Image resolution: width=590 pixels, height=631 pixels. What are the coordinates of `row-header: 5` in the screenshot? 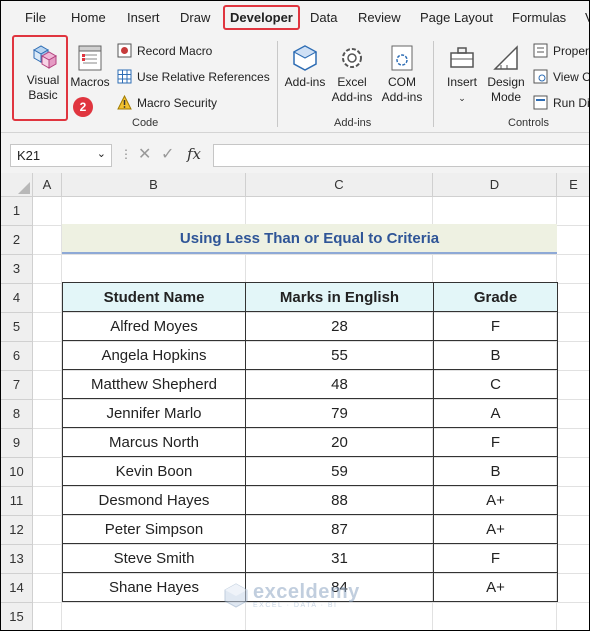 It's located at (17, 327).